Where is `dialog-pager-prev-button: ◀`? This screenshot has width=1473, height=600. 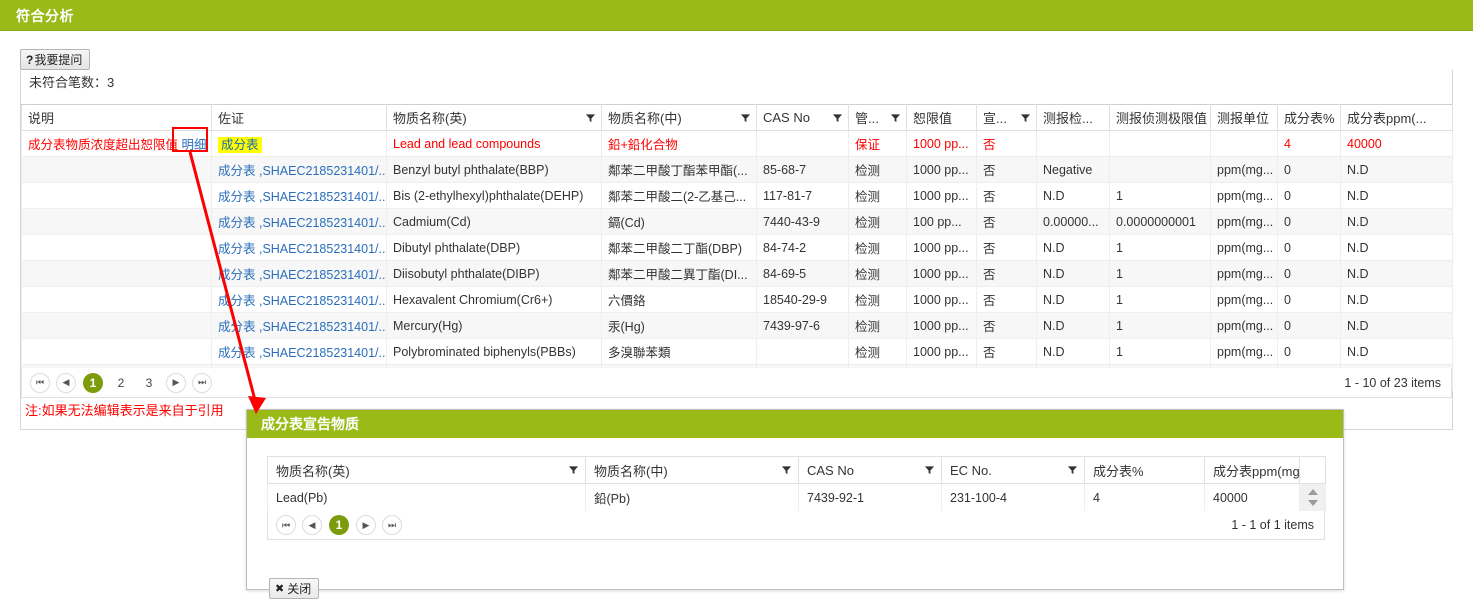
dialog-pager-prev-button: ◀ is located at coordinates (312, 525).